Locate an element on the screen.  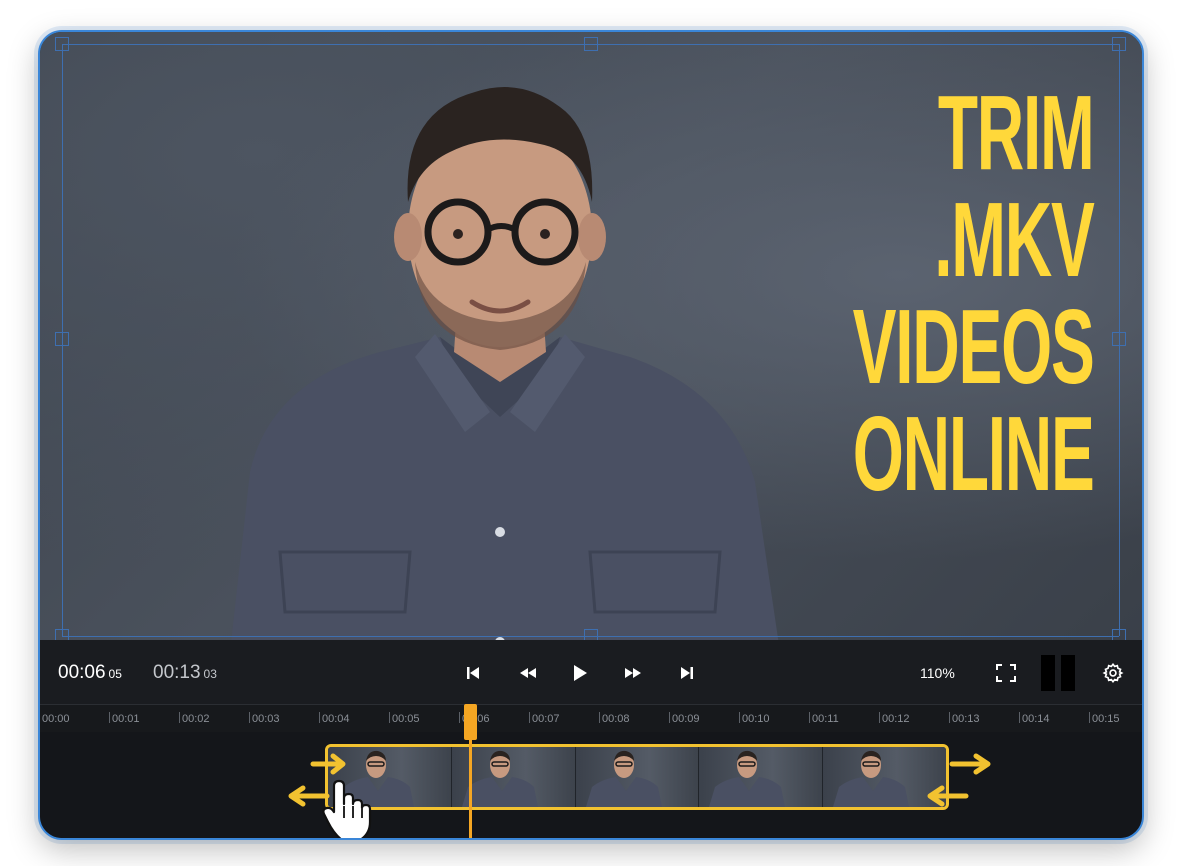
headline-line: ONLINE is located at coordinates (974, 454).